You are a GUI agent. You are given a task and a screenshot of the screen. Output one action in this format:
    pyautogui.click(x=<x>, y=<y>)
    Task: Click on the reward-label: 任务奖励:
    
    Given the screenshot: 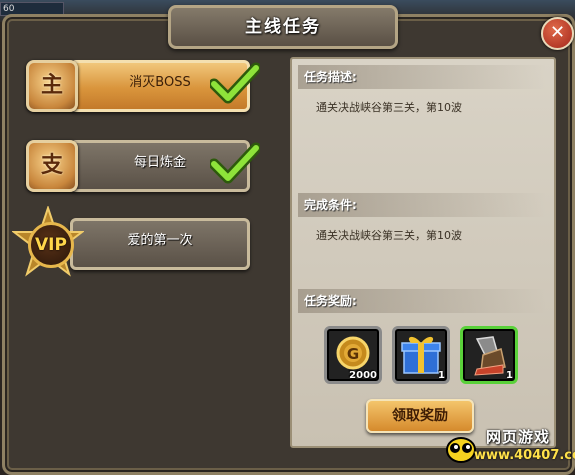 What is the action you would take?
    pyautogui.click(x=330, y=301)
    